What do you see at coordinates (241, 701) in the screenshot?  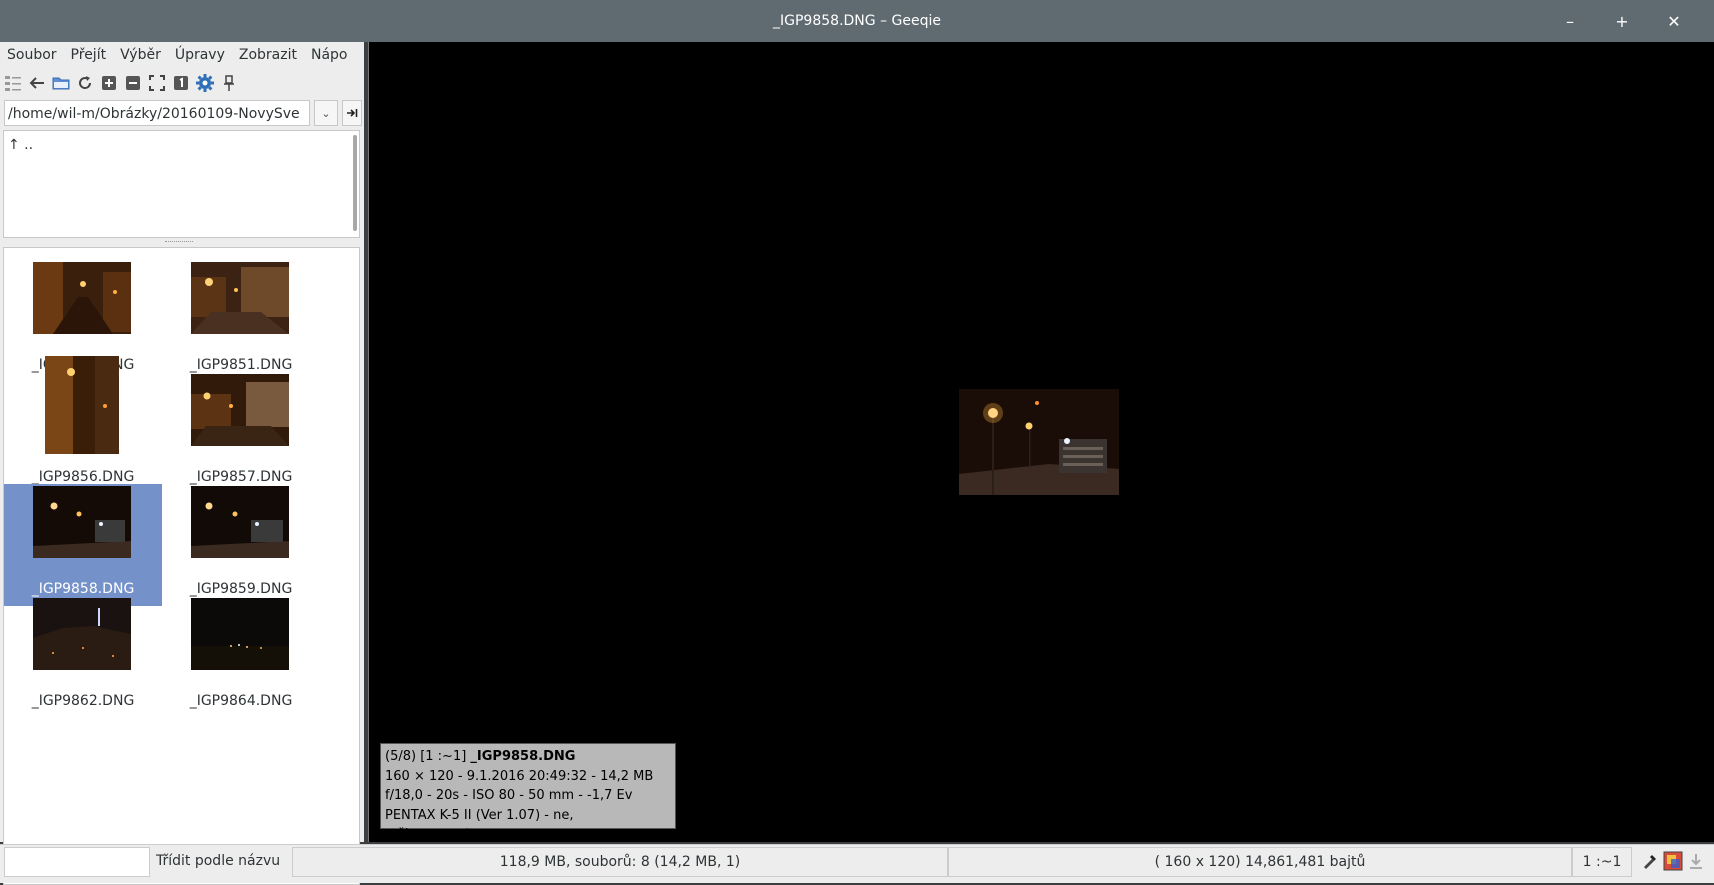 I see `thumbnail-label: _IGP9864.DNG` at bounding box center [241, 701].